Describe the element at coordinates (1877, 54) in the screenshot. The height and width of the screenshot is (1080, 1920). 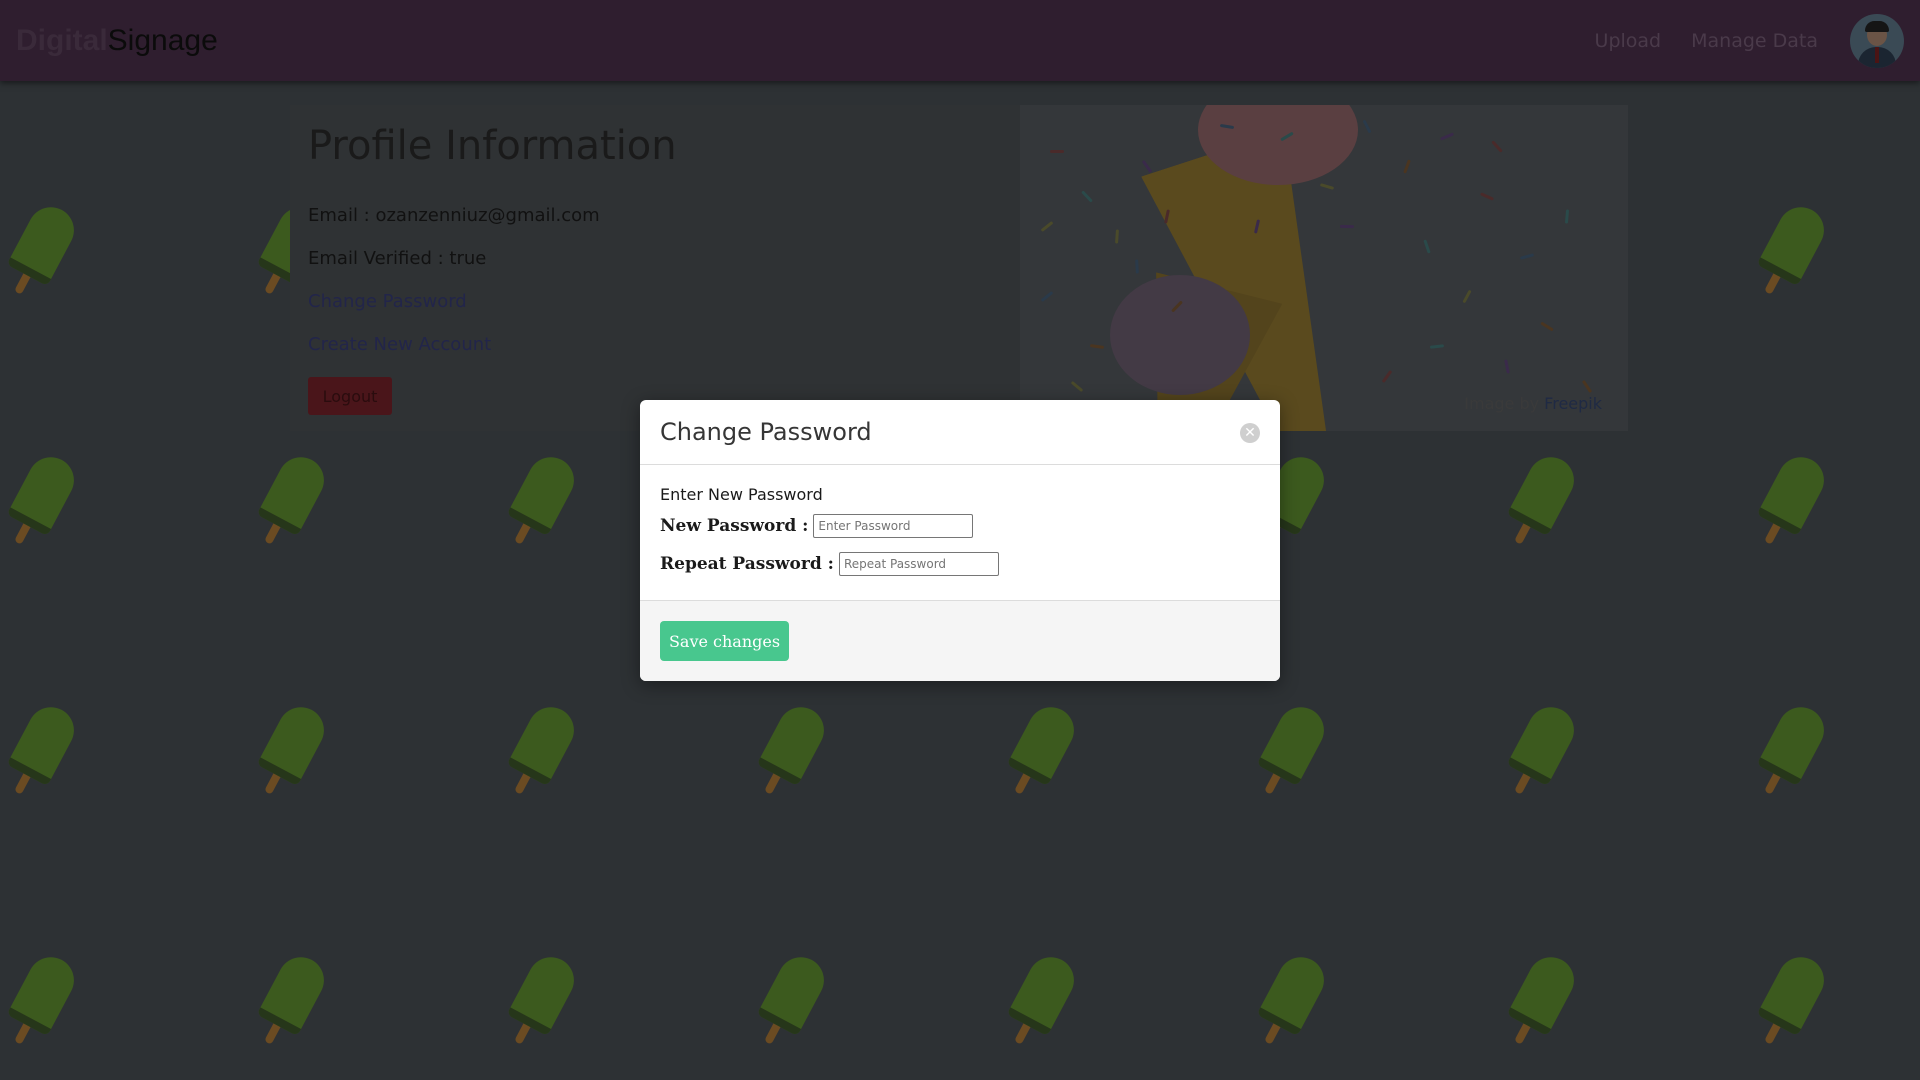
I see `avatar-tie` at that location.